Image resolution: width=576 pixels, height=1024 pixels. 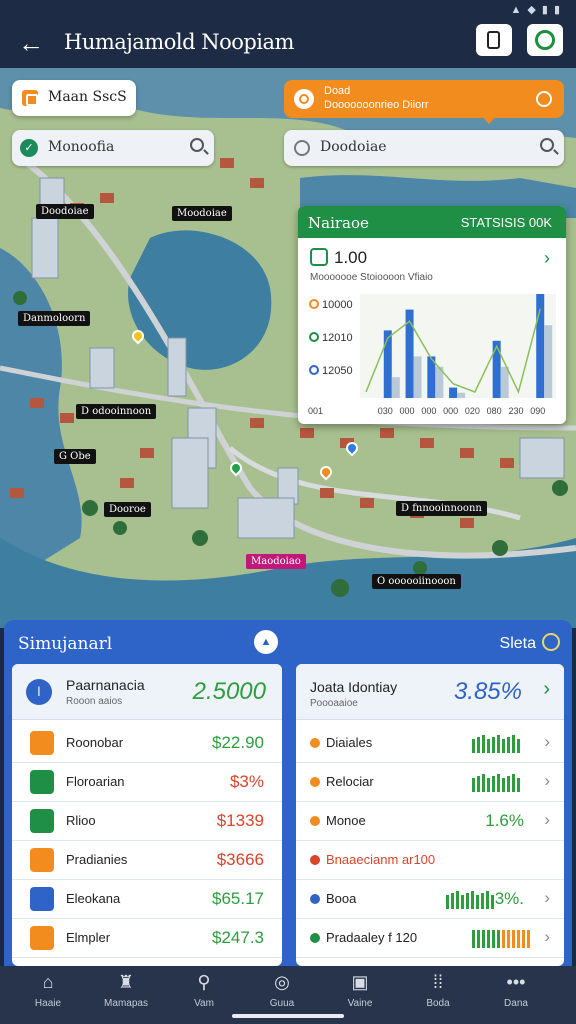 What do you see at coordinates (551, 642) in the screenshot?
I see `settings-icon` at bounding box center [551, 642].